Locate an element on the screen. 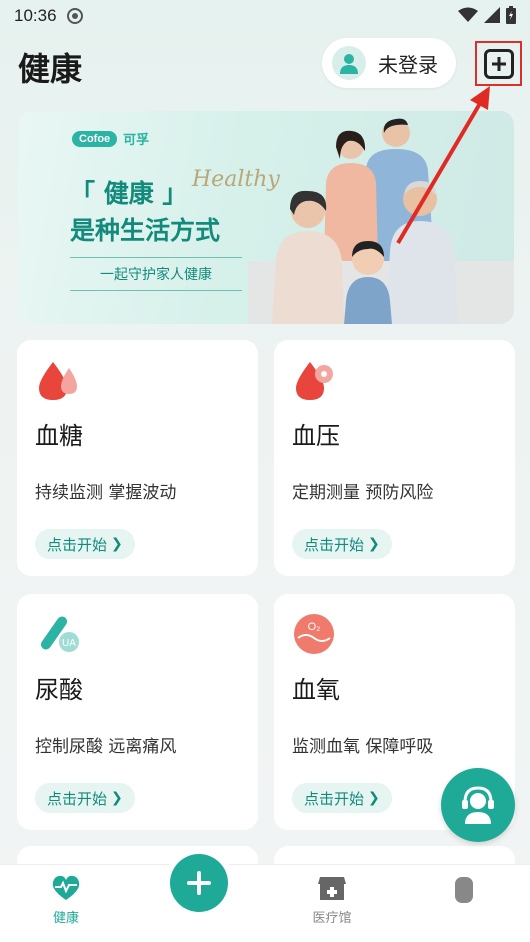 The height and width of the screenshot is (942, 530). shield-icon is located at coordinates (74, 16).